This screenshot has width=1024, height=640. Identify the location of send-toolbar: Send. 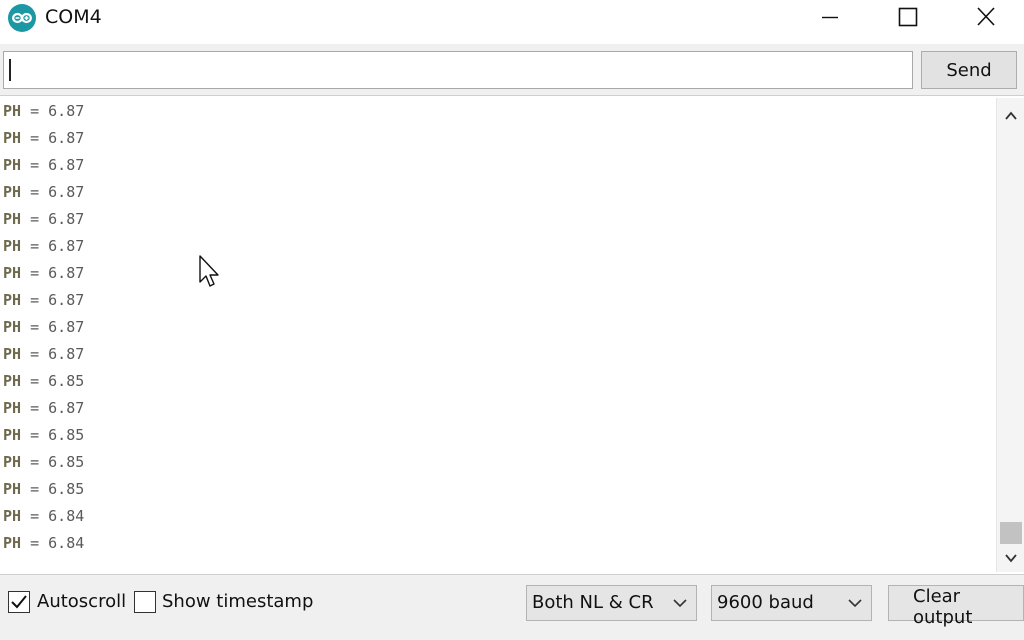
(512, 70).